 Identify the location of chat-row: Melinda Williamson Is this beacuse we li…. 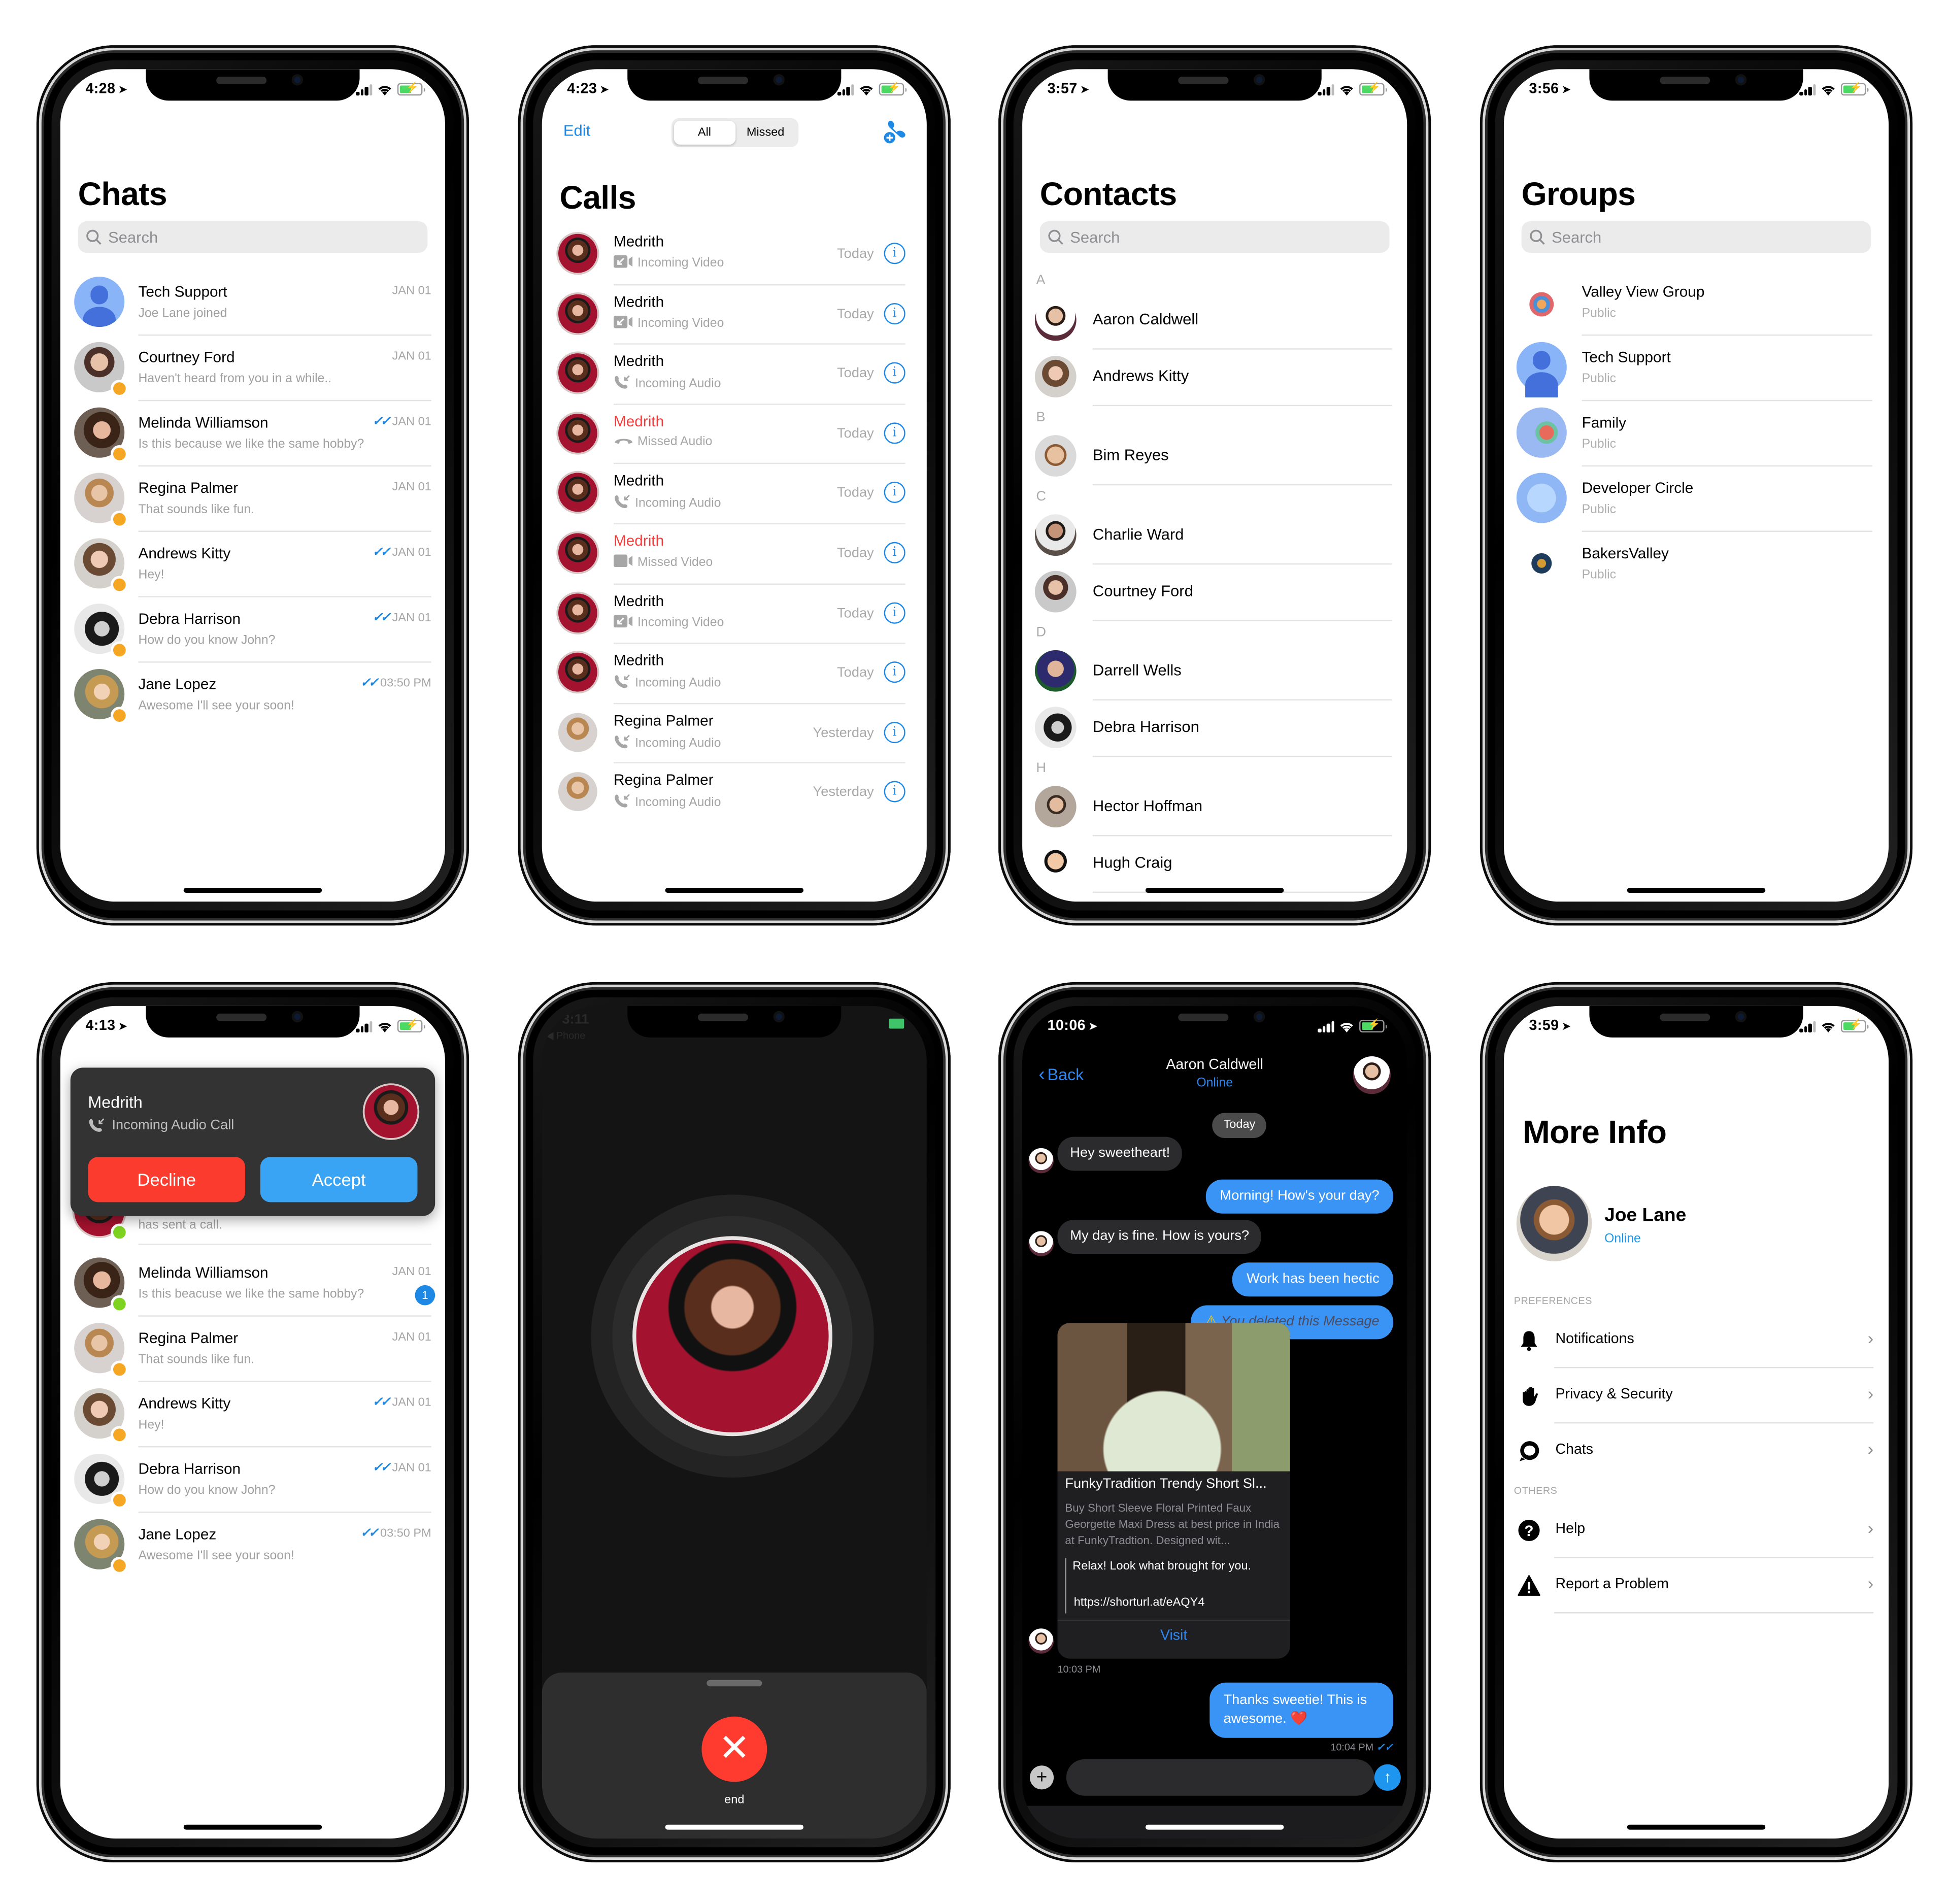
(253, 1284).